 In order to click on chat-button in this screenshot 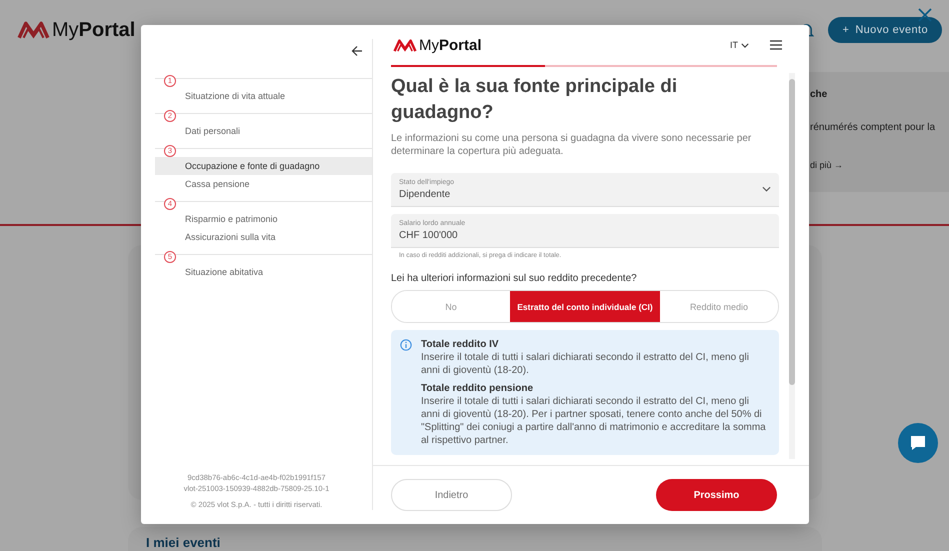, I will do `click(918, 443)`.